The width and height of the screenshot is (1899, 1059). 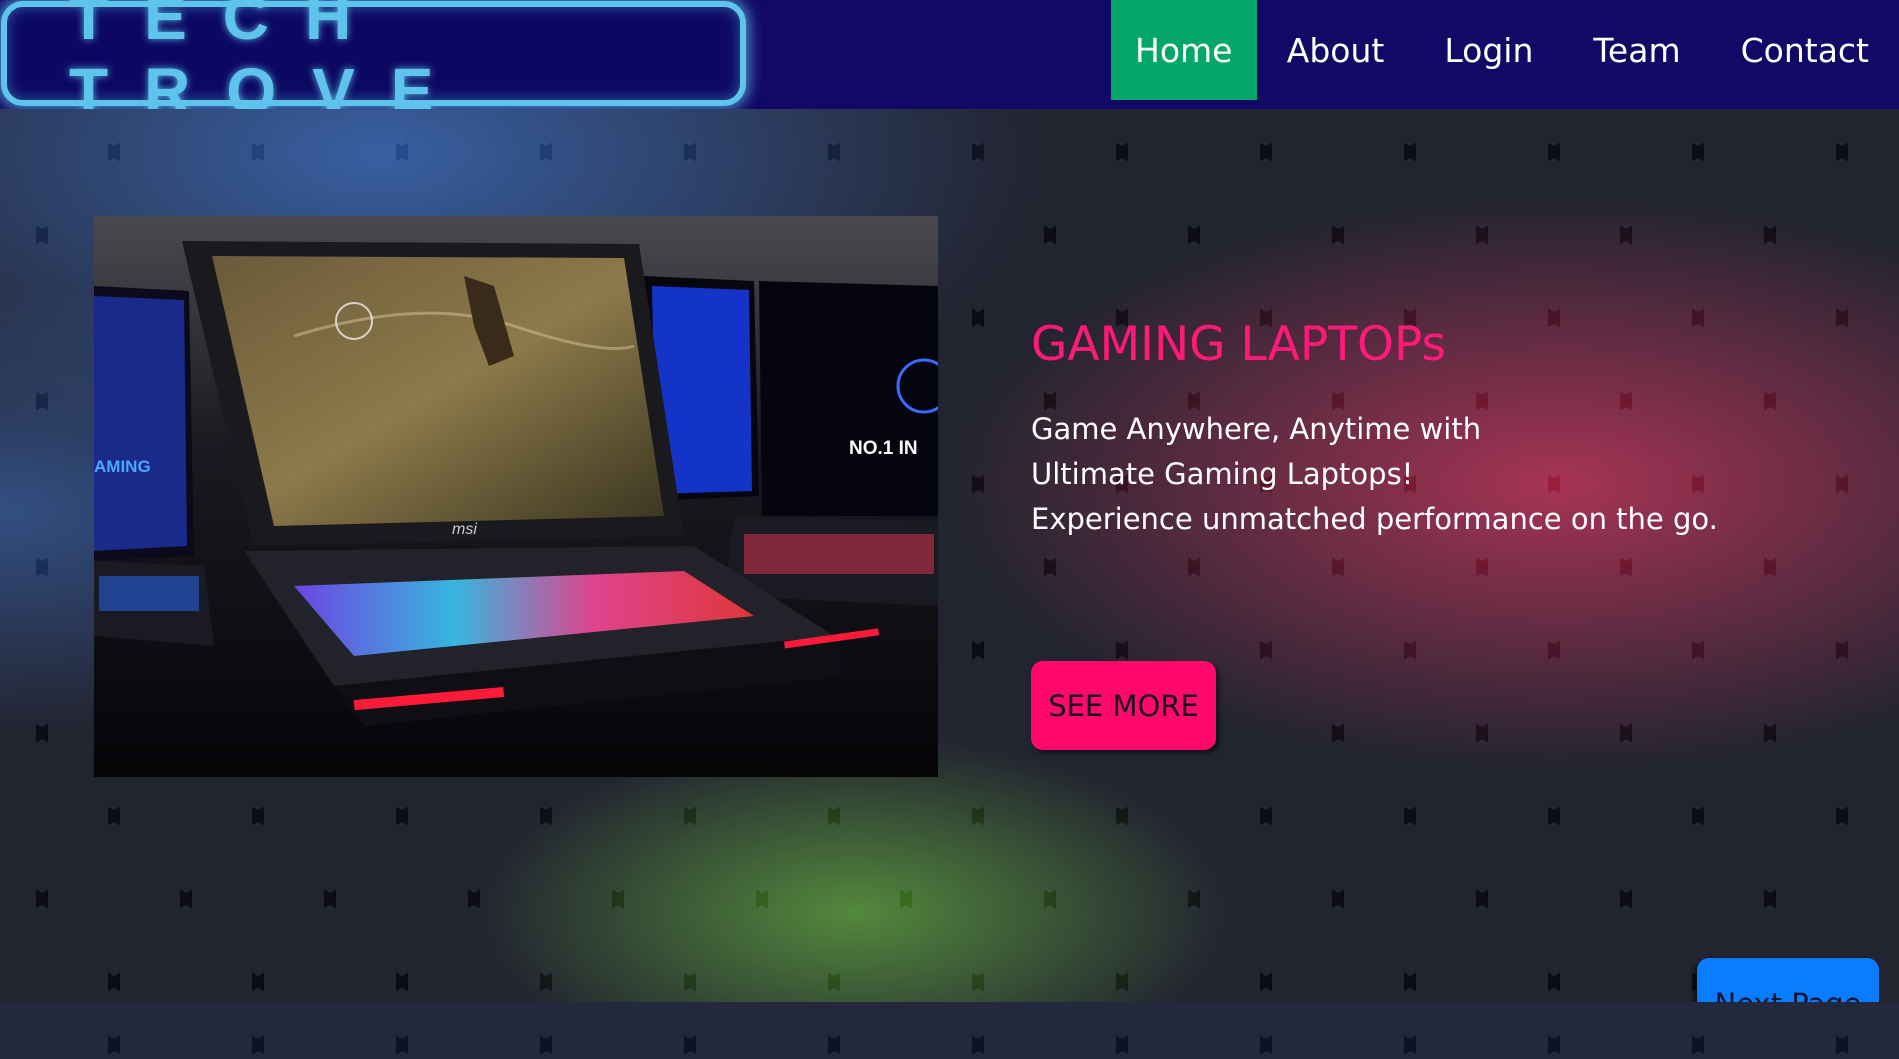 What do you see at coordinates (1238, 344) in the screenshot?
I see `hero-title: GAMING LAPTOPs` at bounding box center [1238, 344].